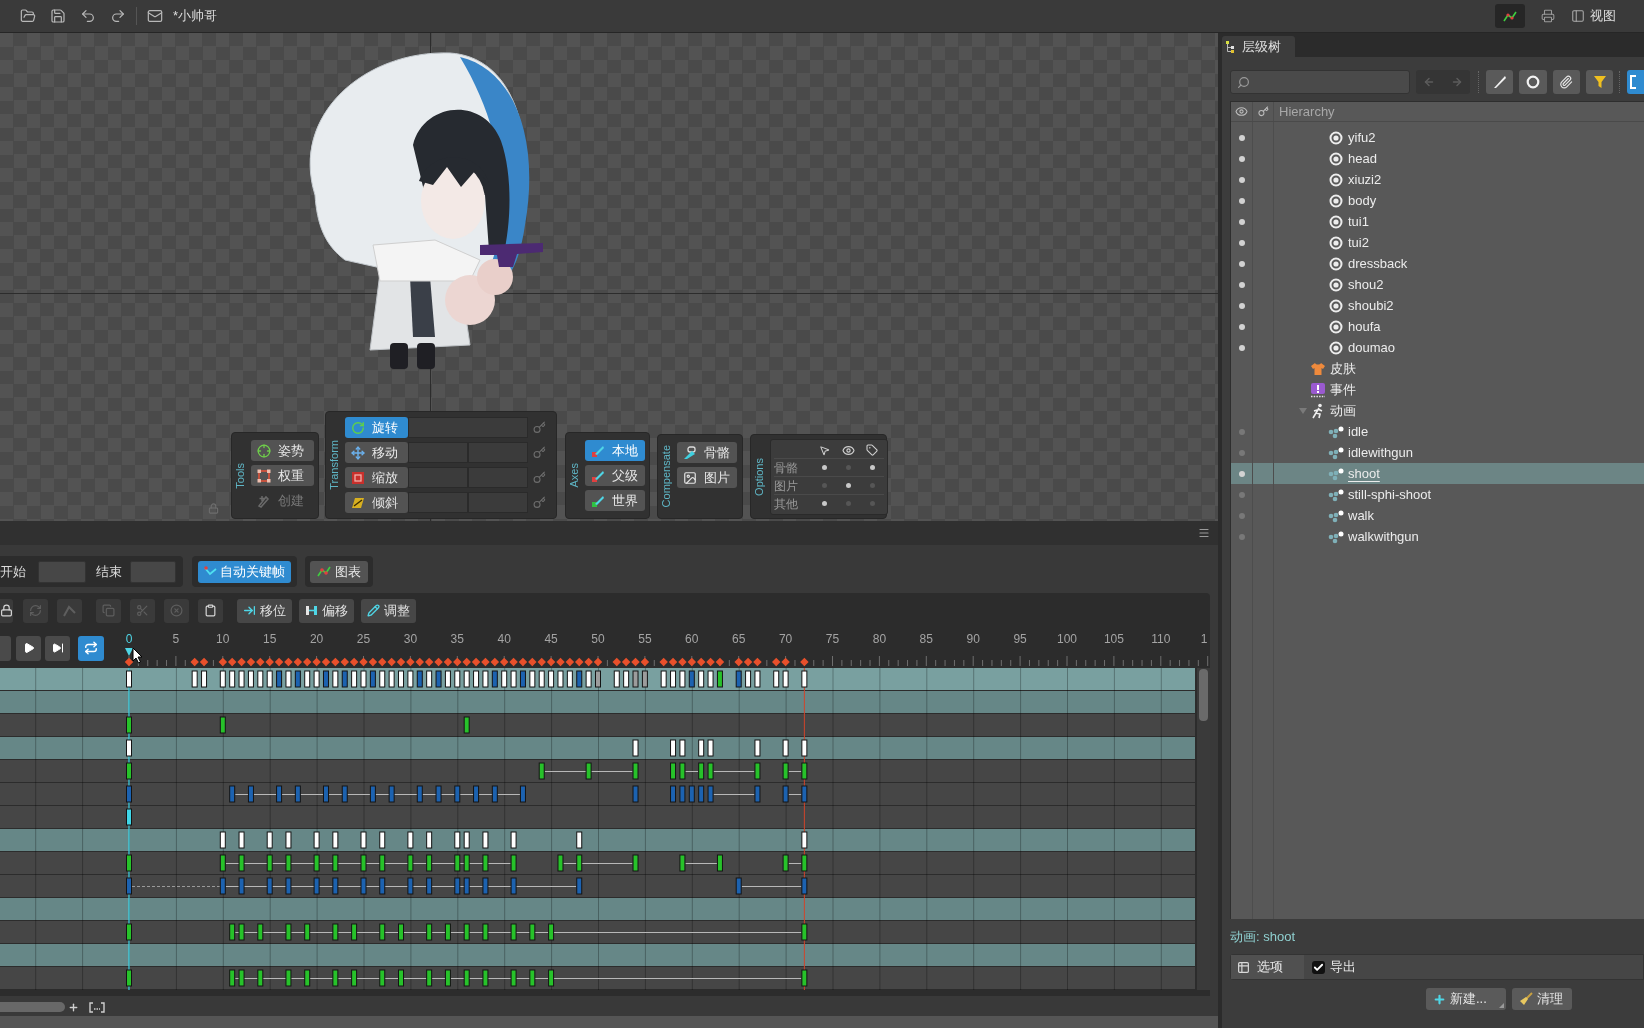  Describe the element at coordinates (118, 16) in the screenshot. I see `redo-icon` at that location.